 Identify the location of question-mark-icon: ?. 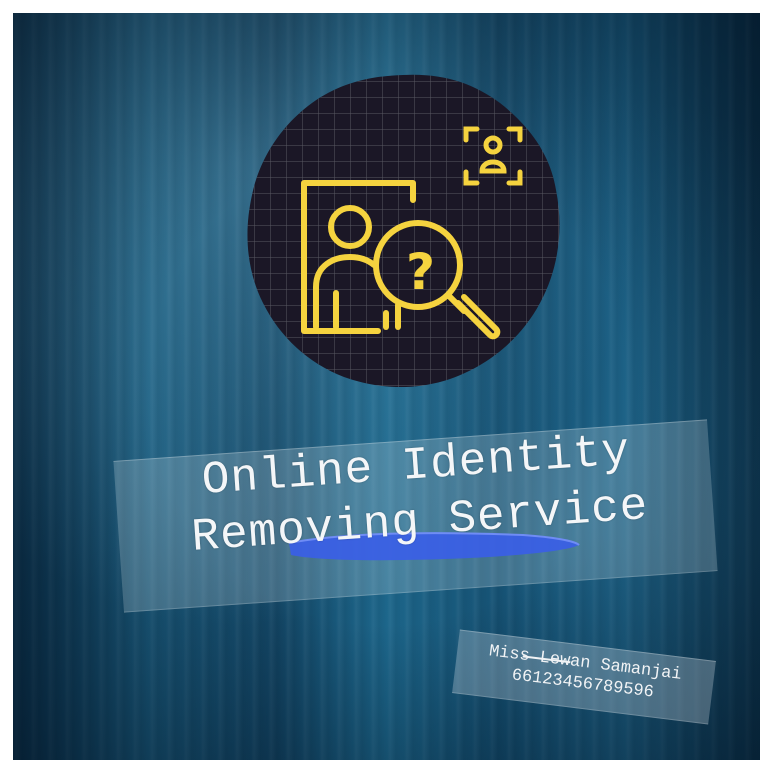
(420, 272).